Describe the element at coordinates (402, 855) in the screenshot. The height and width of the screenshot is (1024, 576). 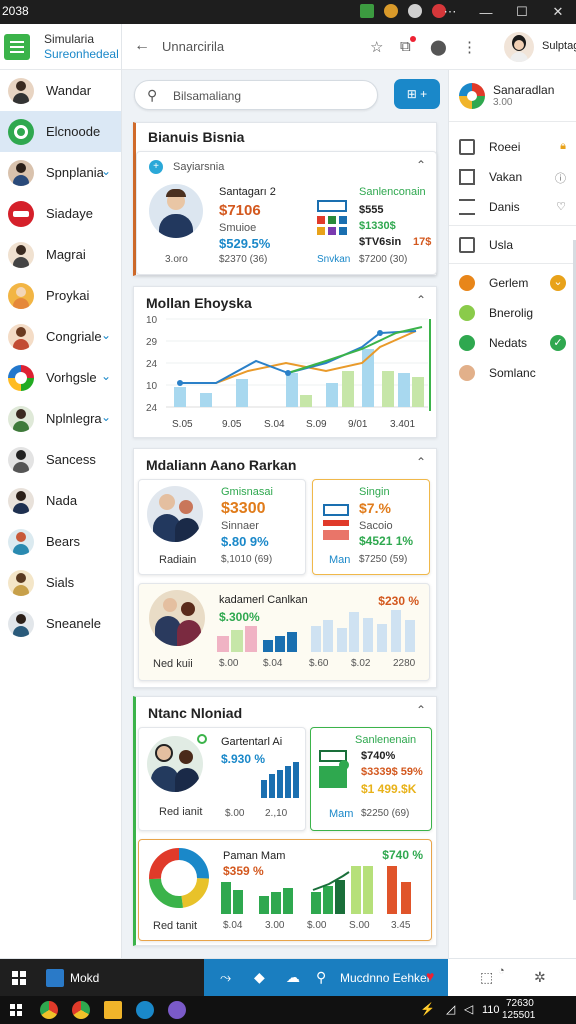
I see `card-value: $740 %` at that location.